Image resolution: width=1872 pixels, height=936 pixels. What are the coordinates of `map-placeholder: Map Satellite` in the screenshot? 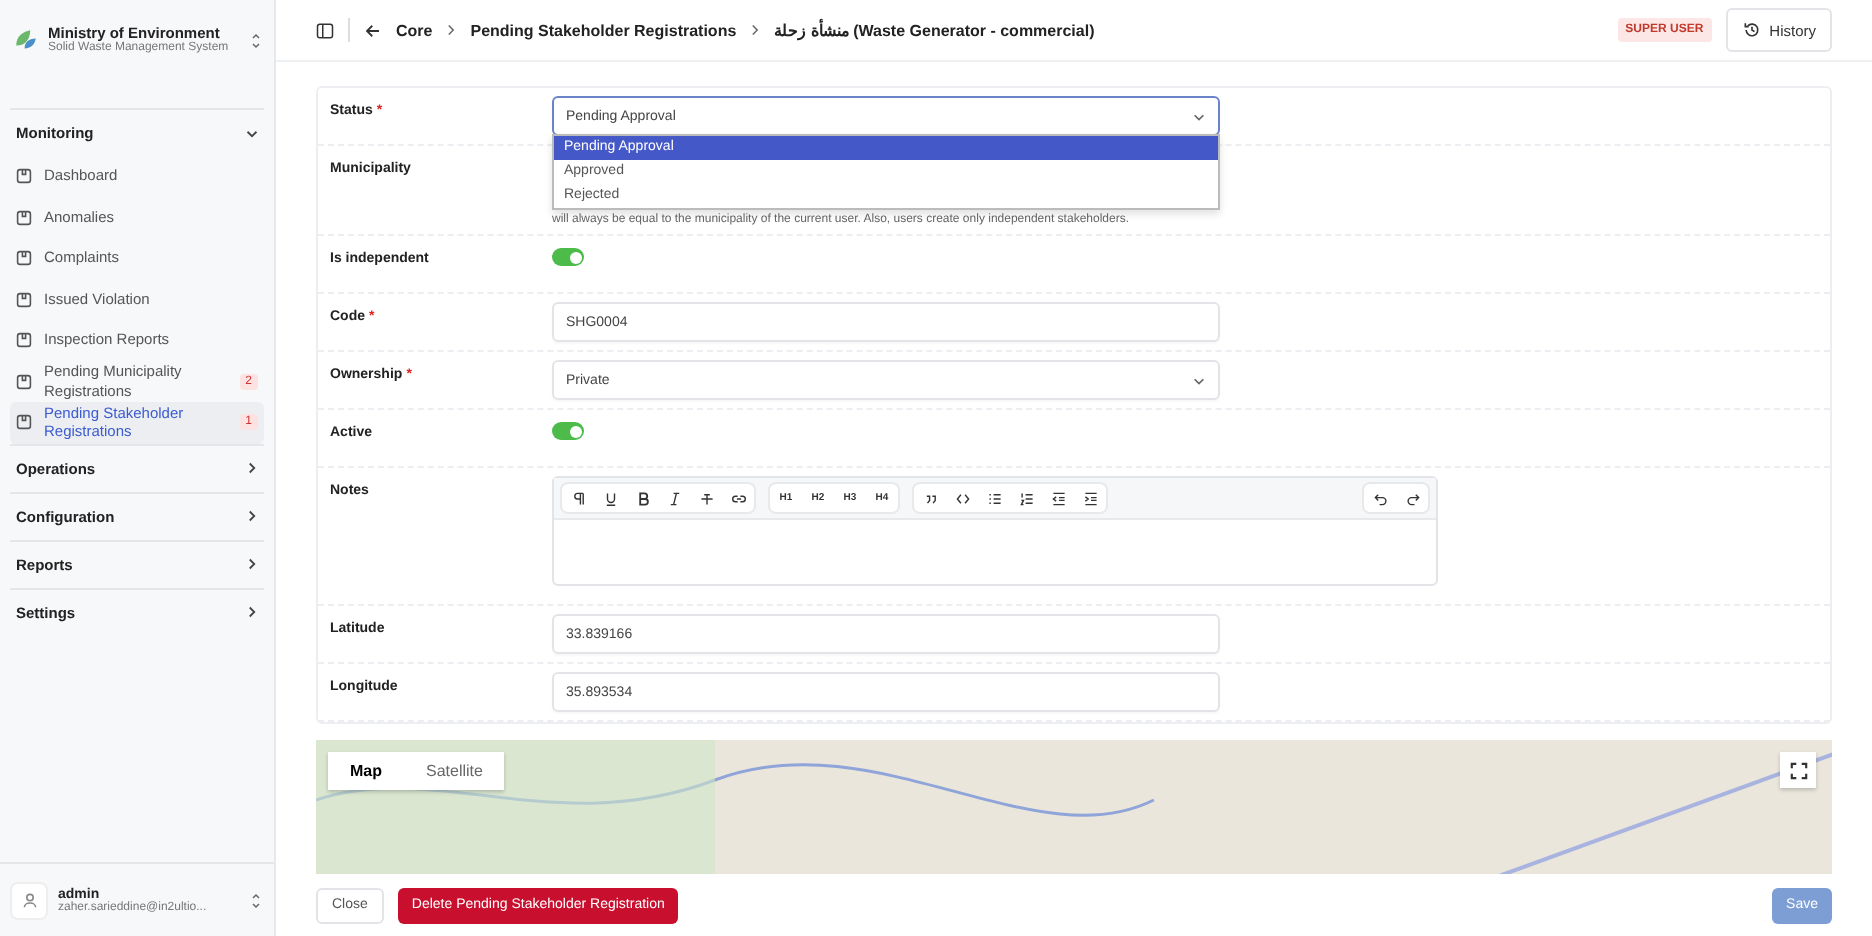 It's located at (1074, 807).